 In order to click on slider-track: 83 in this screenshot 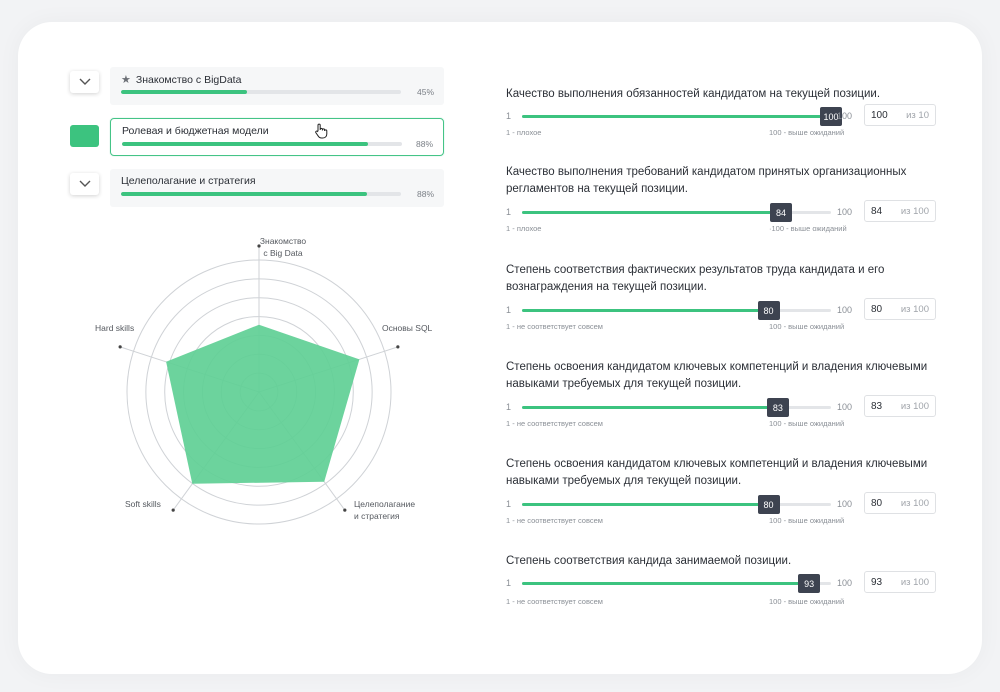, I will do `click(676, 407)`.